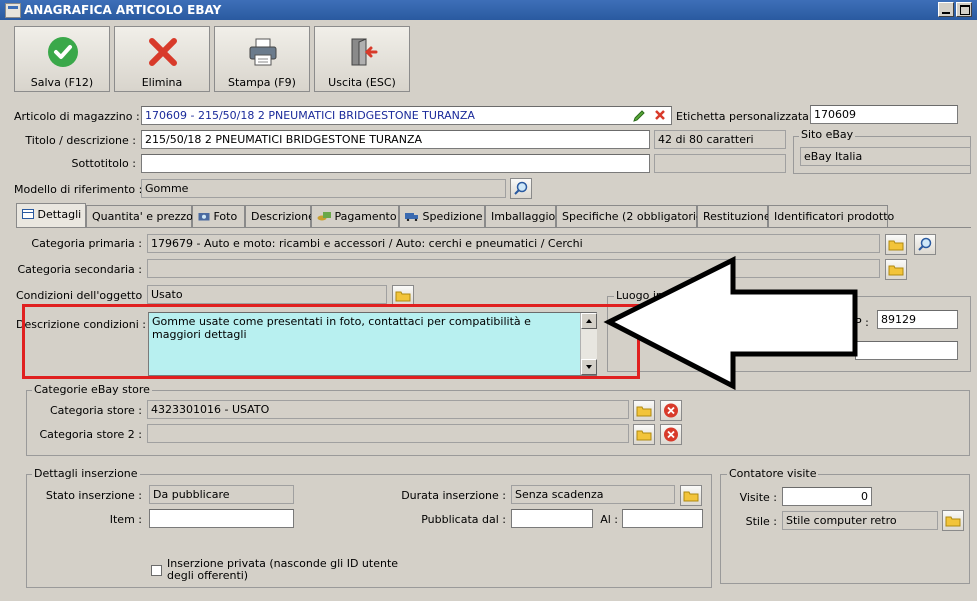 The image size is (977, 601). I want to click on condizioni-field: Usato, so click(267, 294).